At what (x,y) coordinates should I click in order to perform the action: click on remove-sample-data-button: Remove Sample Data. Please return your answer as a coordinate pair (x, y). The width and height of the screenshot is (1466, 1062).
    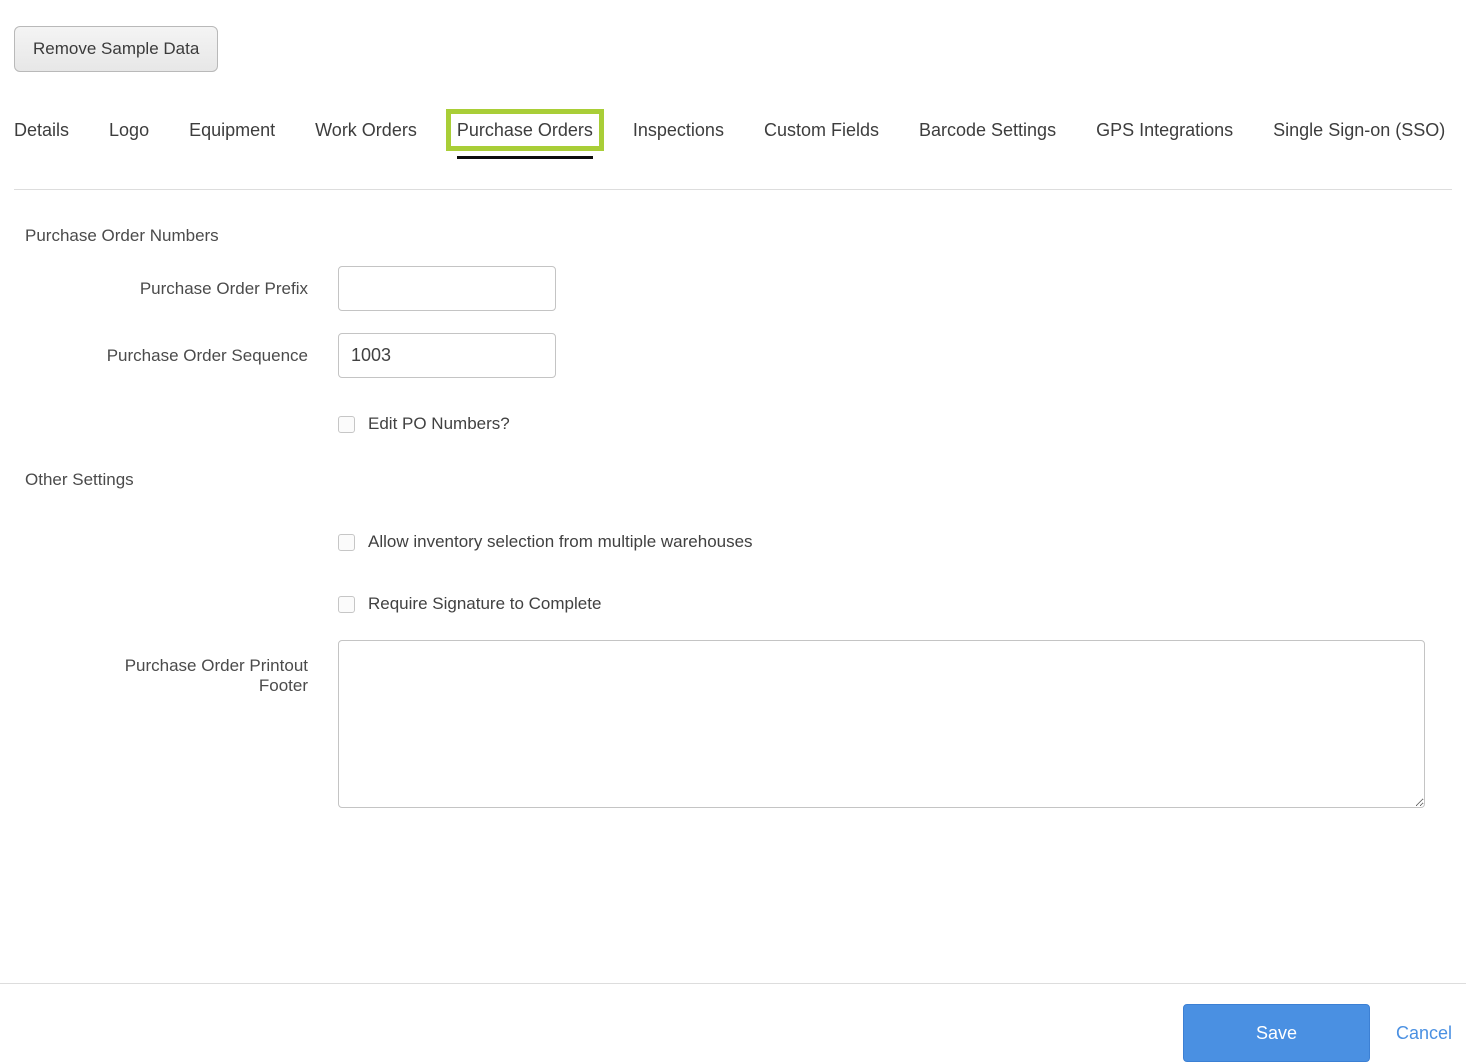
    Looking at the image, I should click on (116, 49).